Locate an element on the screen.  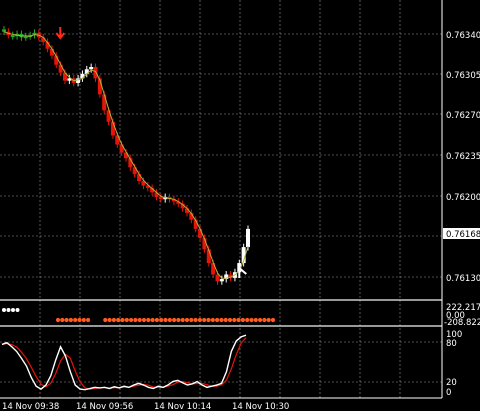
oscillator-label: 0 is located at coordinates (448, 393).